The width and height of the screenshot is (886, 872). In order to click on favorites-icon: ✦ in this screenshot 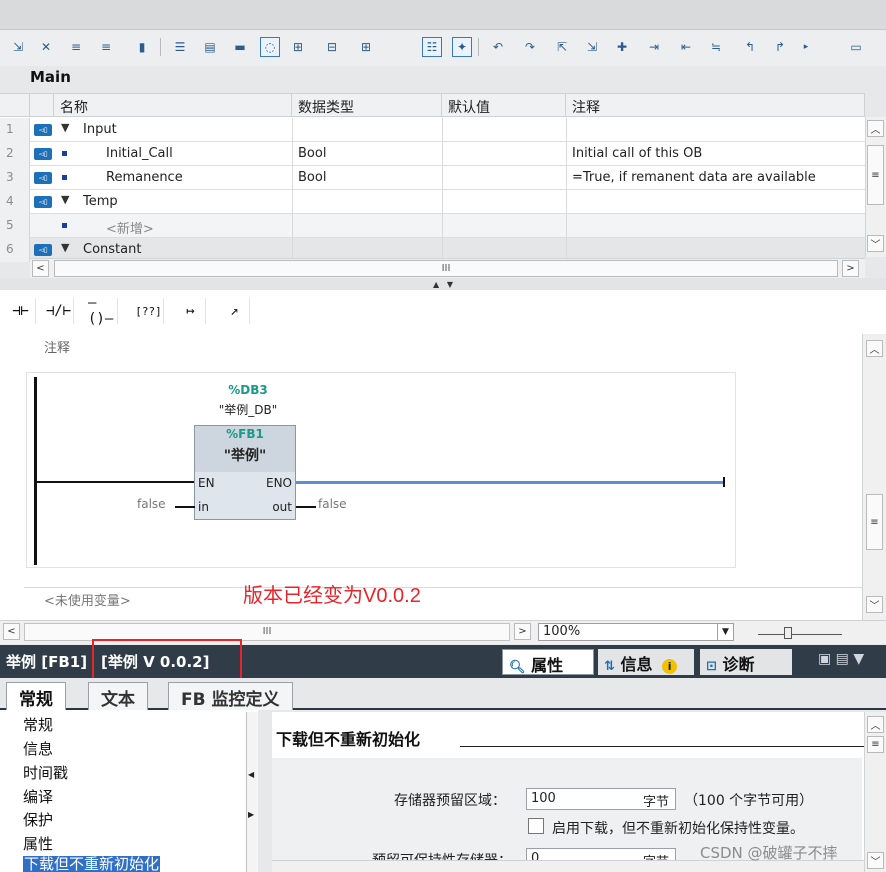, I will do `click(462, 47)`.